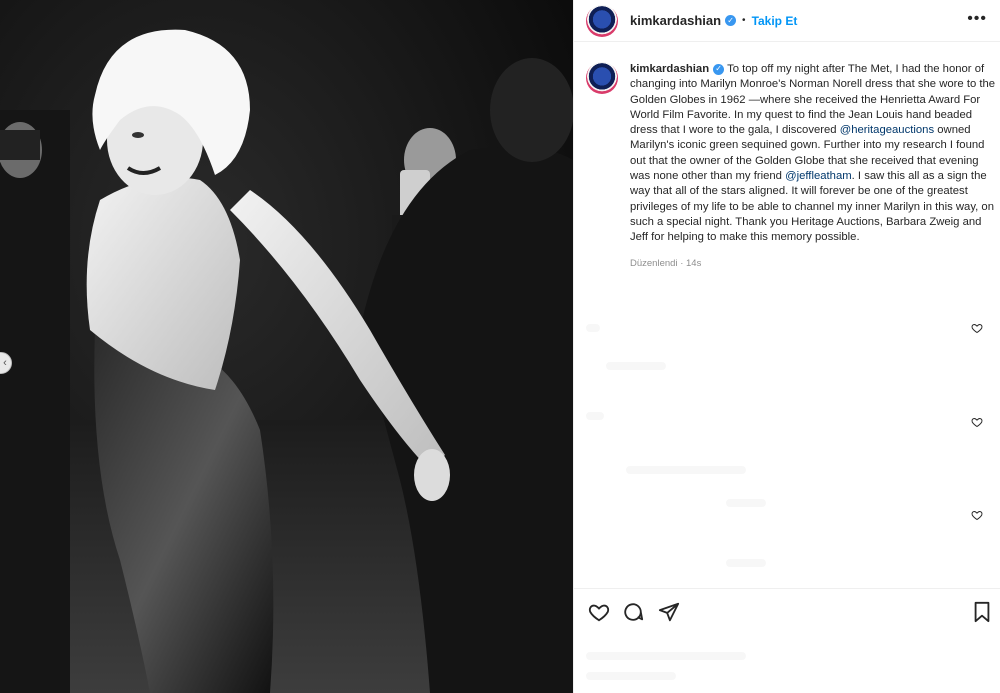 The height and width of the screenshot is (693, 1000). Describe the element at coordinates (602, 20) in the screenshot. I see `avatar` at that location.